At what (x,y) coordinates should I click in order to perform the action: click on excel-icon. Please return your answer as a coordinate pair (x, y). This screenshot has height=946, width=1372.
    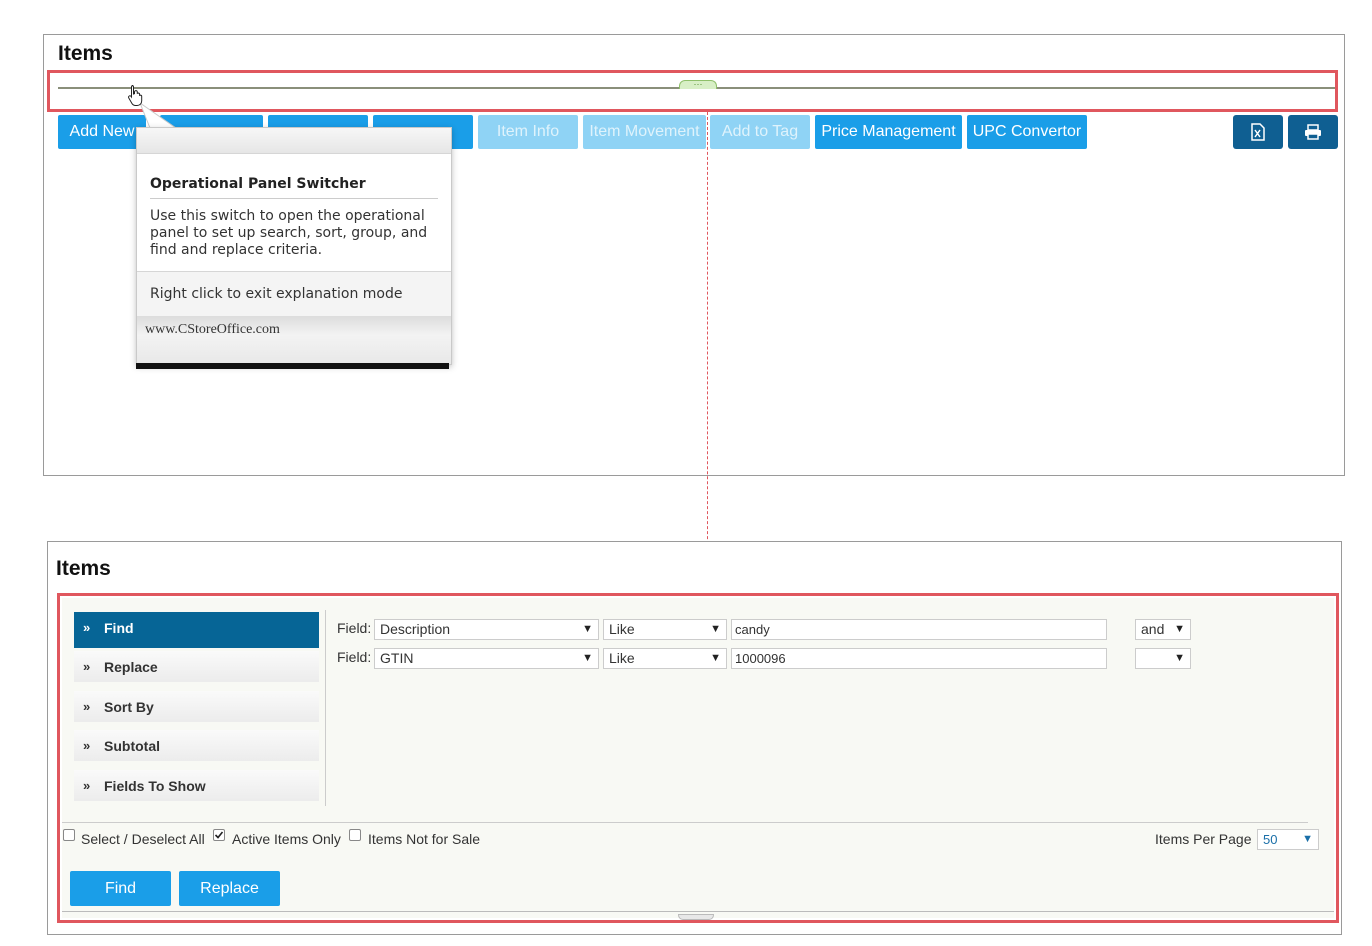
    Looking at the image, I should click on (1258, 132).